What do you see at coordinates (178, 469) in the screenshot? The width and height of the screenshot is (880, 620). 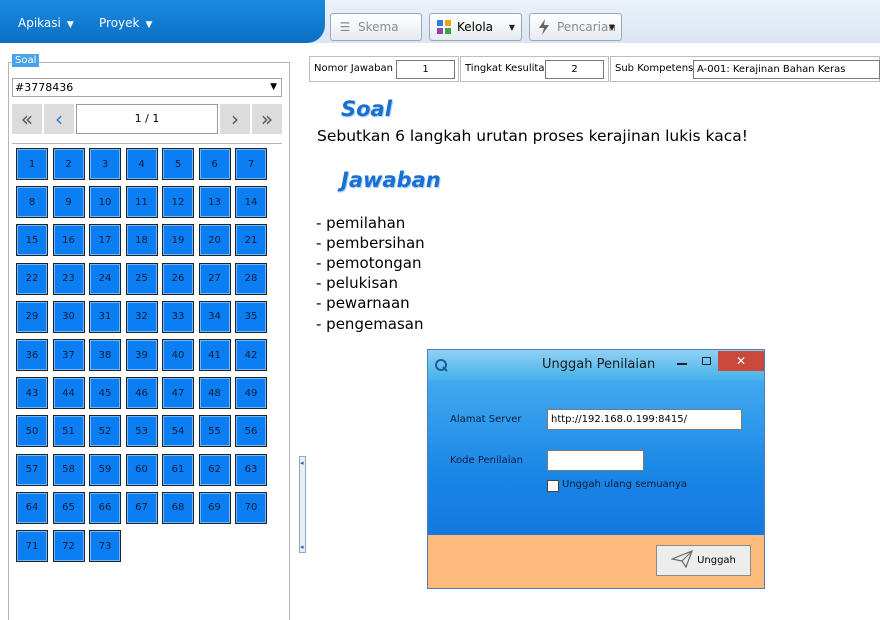 I see `question-number-button: 61` at bounding box center [178, 469].